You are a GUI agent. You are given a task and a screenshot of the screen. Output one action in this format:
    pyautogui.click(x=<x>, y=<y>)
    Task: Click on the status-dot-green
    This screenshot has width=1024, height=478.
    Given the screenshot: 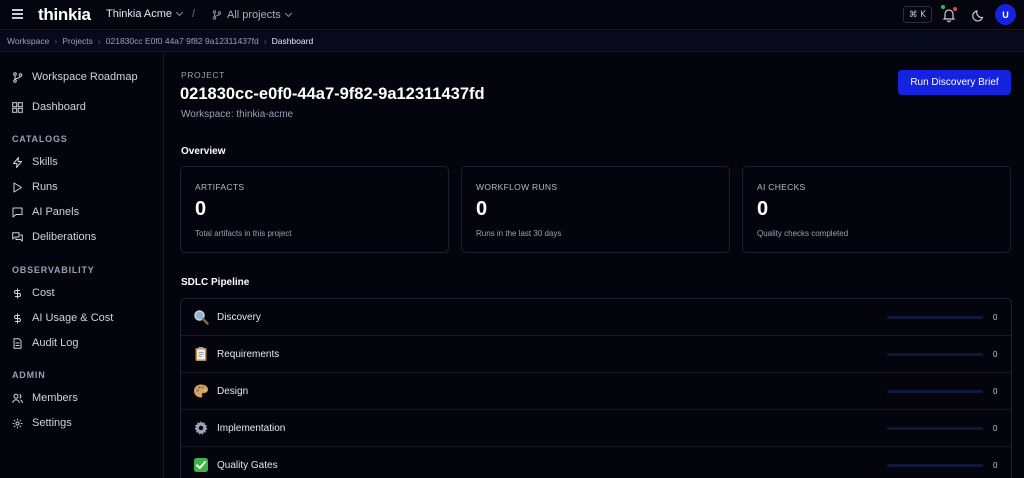 What is the action you would take?
    pyautogui.click(x=943, y=7)
    